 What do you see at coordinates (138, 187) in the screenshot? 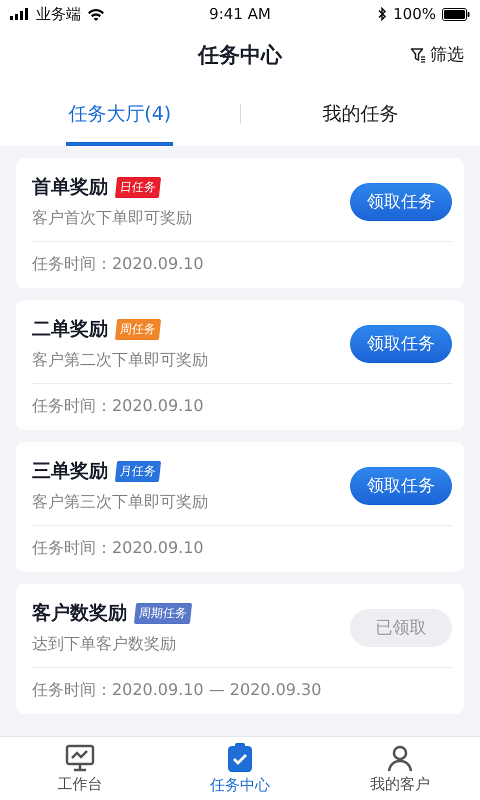
I see `task-tag: 日任务` at bounding box center [138, 187].